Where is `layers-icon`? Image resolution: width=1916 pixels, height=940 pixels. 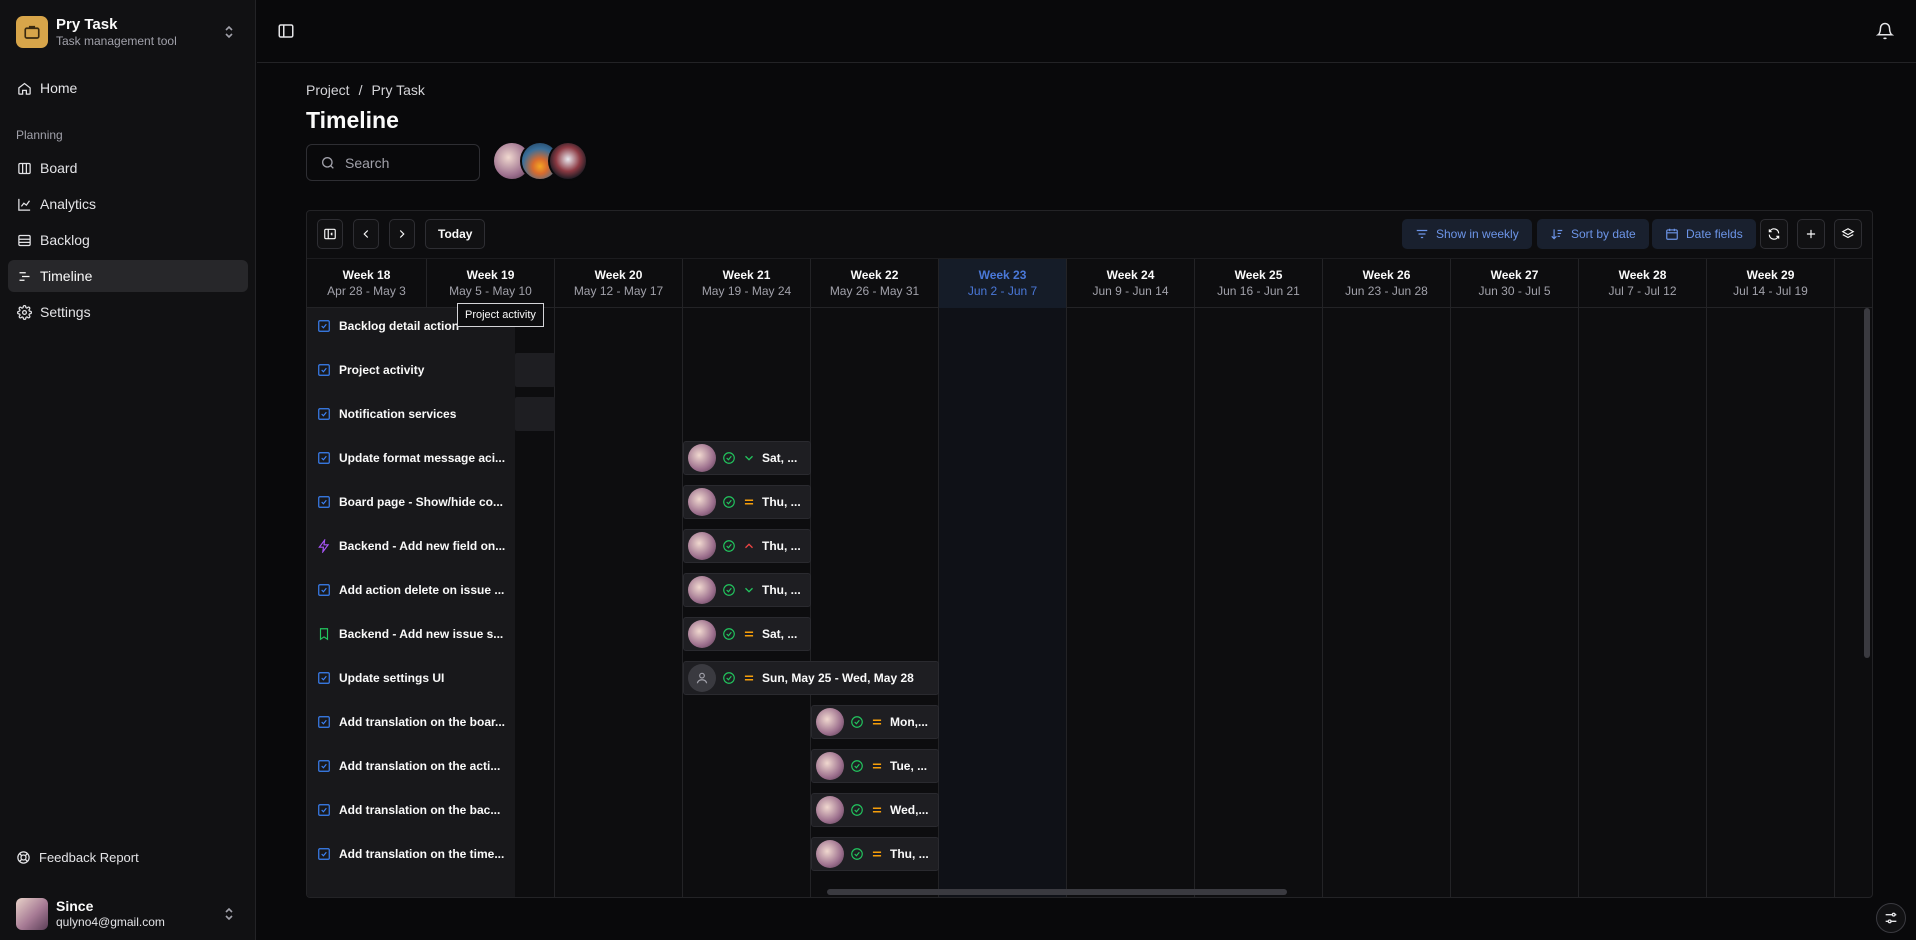 layers-icon is located at coordinates (1848, 233).